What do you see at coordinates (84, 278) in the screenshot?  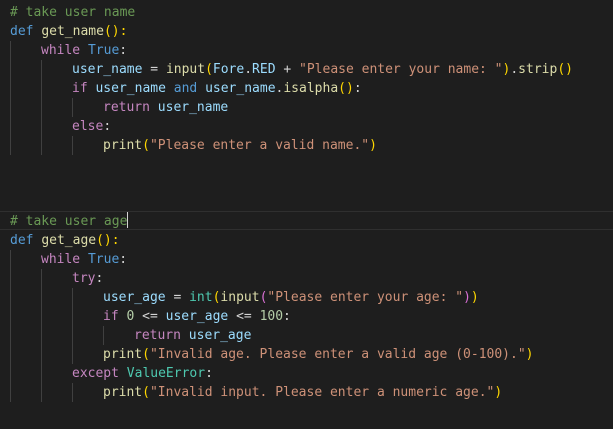 I see `code-token: try` at bounding box center [84, 278].